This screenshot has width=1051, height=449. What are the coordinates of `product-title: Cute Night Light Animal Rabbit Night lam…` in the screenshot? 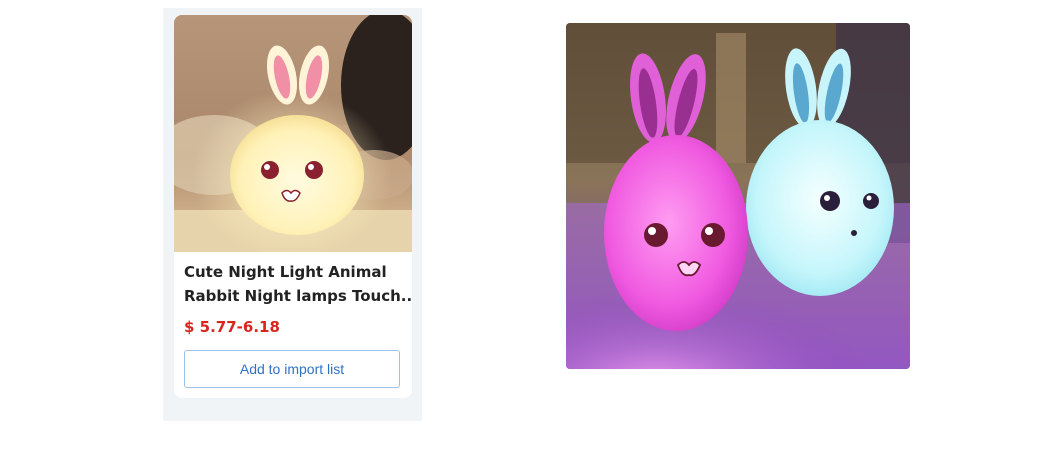 It's located at (298, 284).